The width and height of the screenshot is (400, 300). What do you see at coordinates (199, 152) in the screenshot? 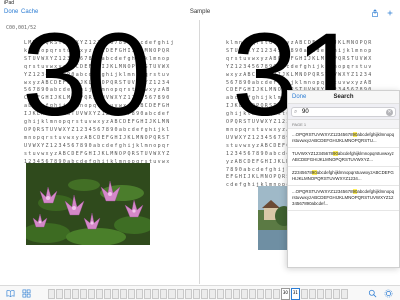
I see `page-divider` at bounding box center [199, 152].